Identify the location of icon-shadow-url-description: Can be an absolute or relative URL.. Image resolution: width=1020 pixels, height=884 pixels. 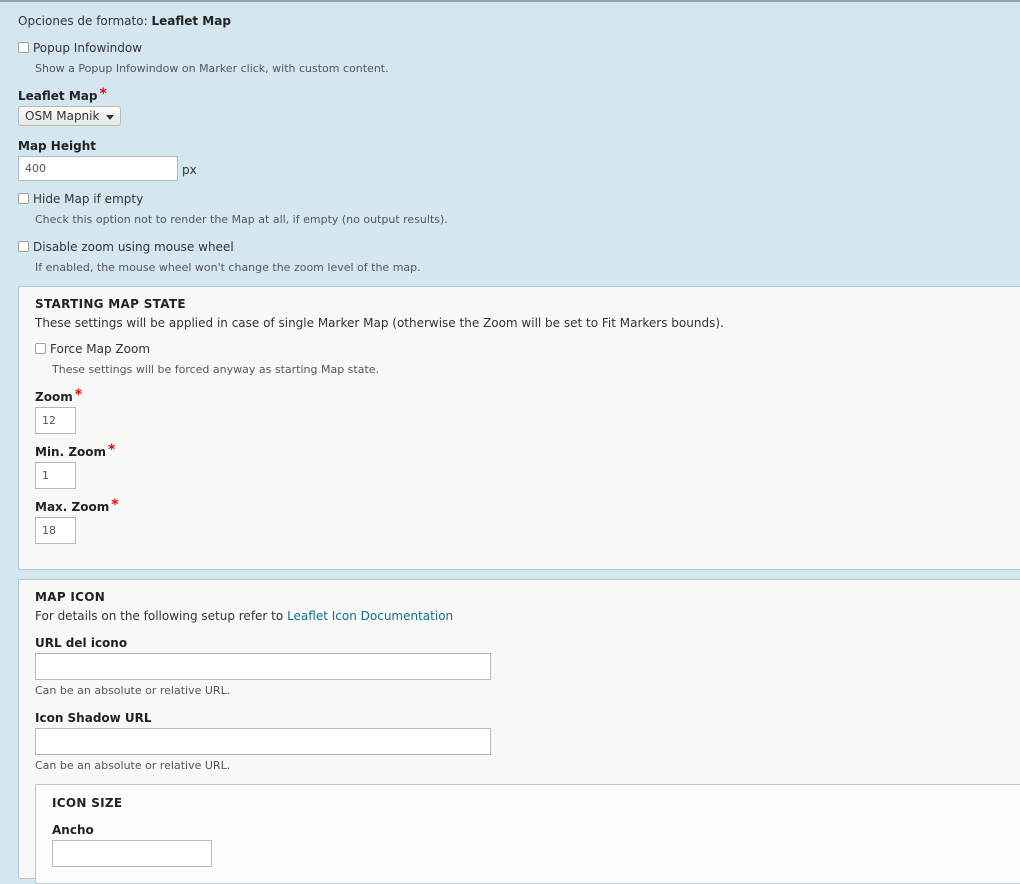
(133, 765).